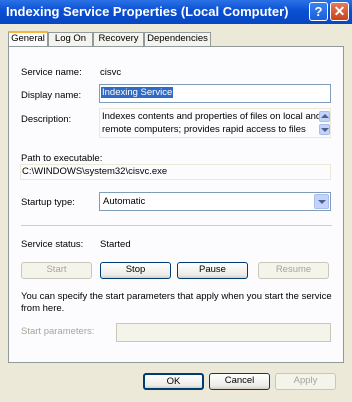 This screenshot has height=402, width=352. What do you see at coordinates (48, 202) in the screenshot?
I see `startup-type-label: Startup type:` at bounding box center [48, 202].